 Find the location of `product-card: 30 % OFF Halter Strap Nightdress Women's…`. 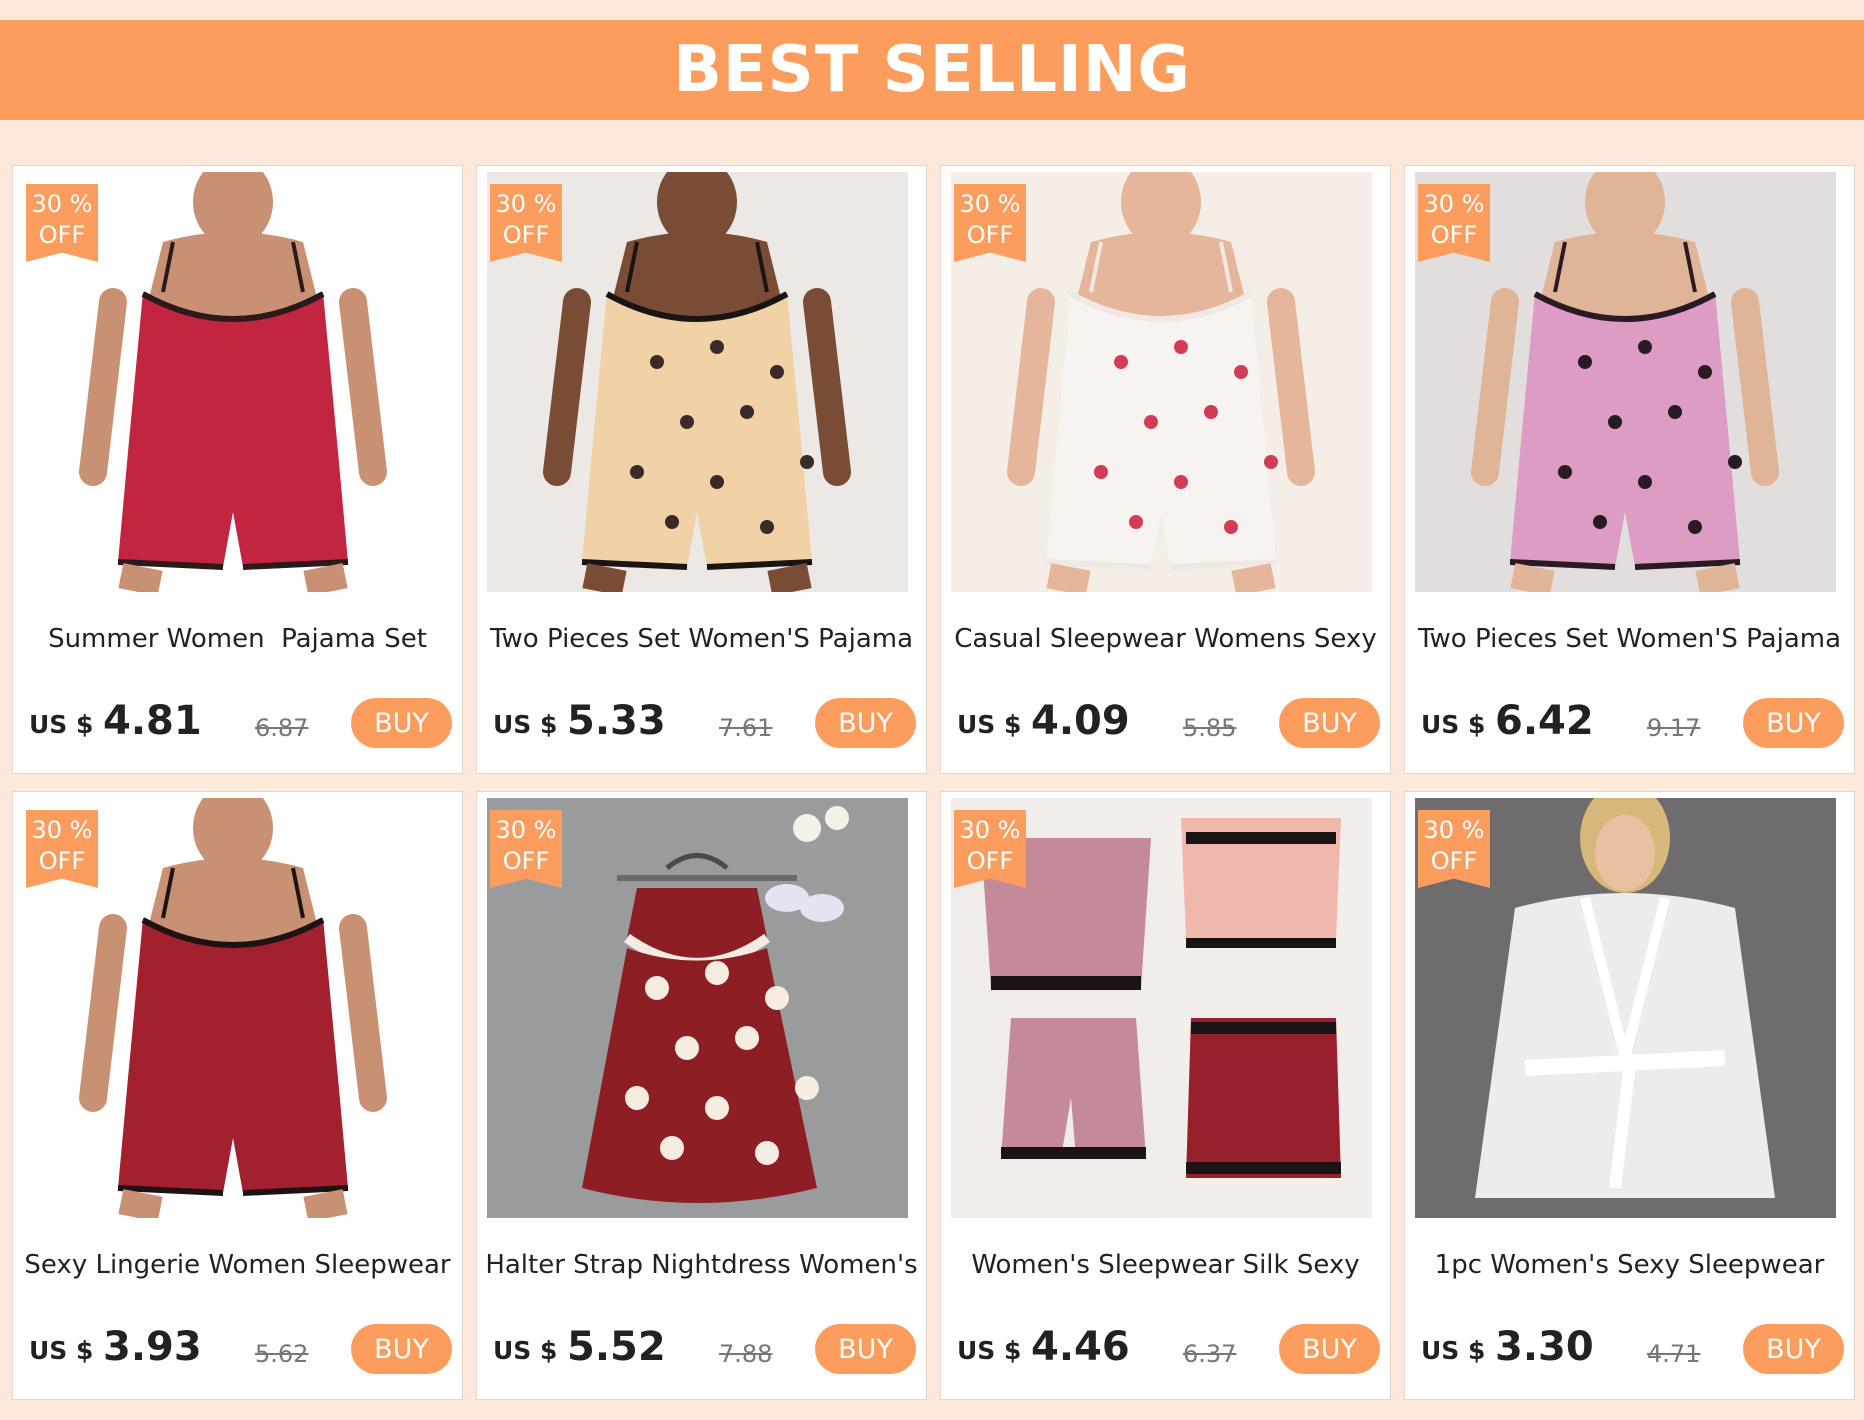

product-card: 30 % OFF Halter Strap Nightdress Women's… is located at coordinates (701, 1095).